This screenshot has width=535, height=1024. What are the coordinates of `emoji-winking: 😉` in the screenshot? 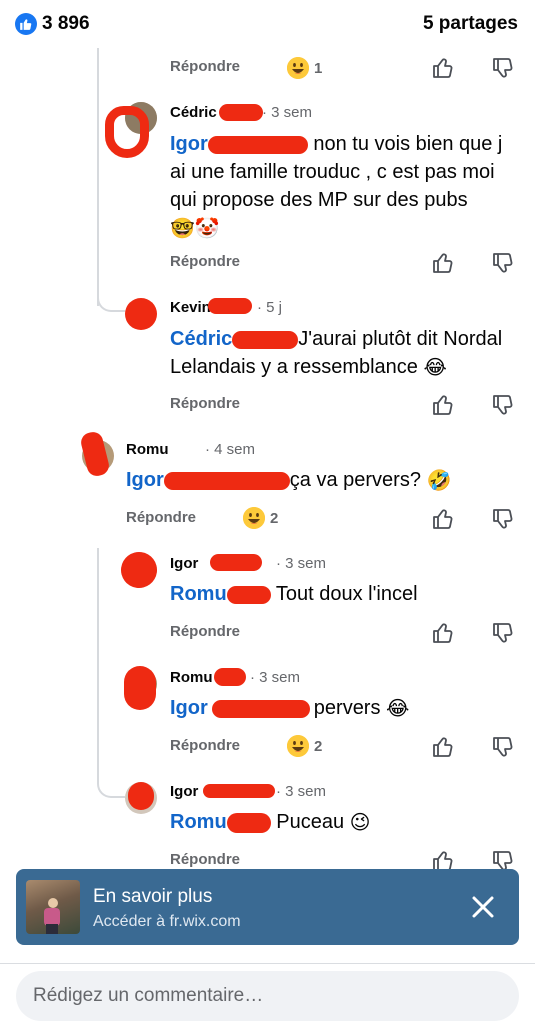 It's located at (360, 822).